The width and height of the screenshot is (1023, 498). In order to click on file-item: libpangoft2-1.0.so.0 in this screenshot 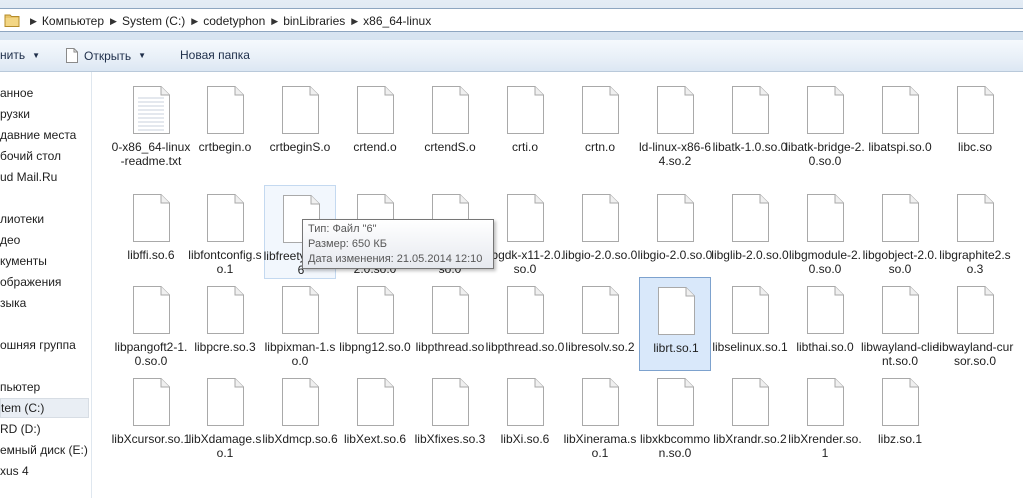, I will do `click(151, 324)`.